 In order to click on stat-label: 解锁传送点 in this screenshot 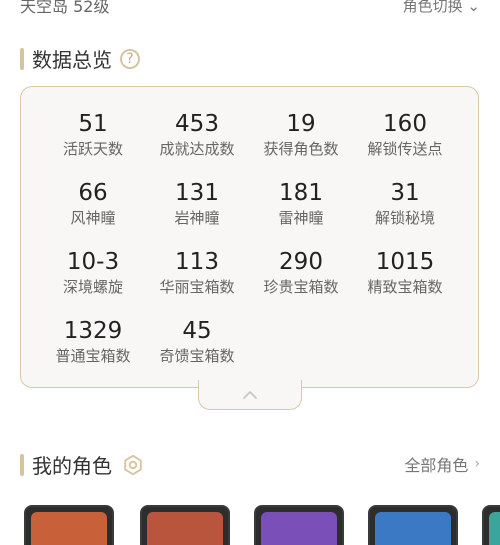, I will do `click(405, 149)`.